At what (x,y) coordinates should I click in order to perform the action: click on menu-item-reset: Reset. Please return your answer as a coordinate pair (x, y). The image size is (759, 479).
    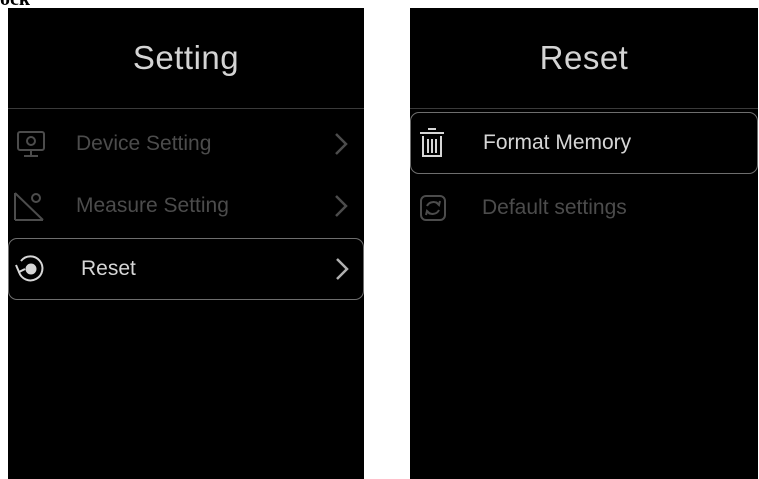
    Looking at the image, I should click on (186, 269).